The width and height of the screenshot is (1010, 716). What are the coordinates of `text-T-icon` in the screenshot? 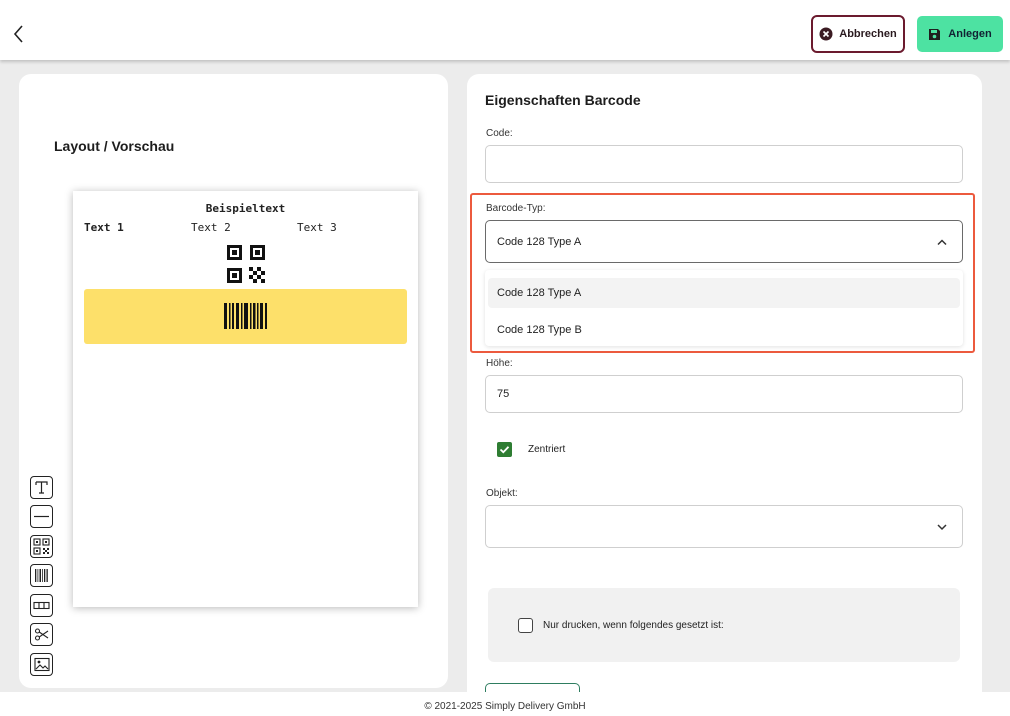 It's located at (41, 487).